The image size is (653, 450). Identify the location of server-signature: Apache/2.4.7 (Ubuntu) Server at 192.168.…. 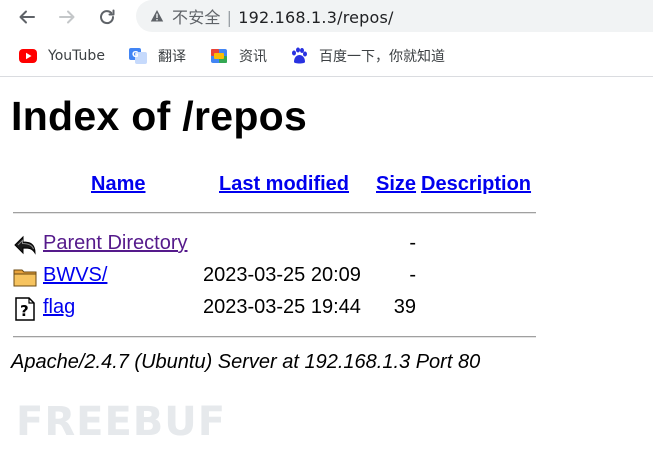
(246, 362).